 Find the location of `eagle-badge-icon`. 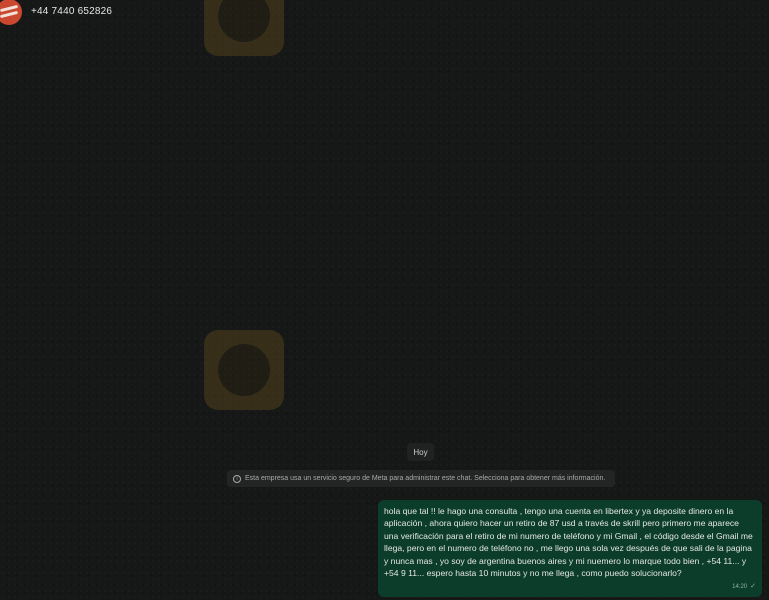

eagle-badge-icon is located at coordinates (244, 370).